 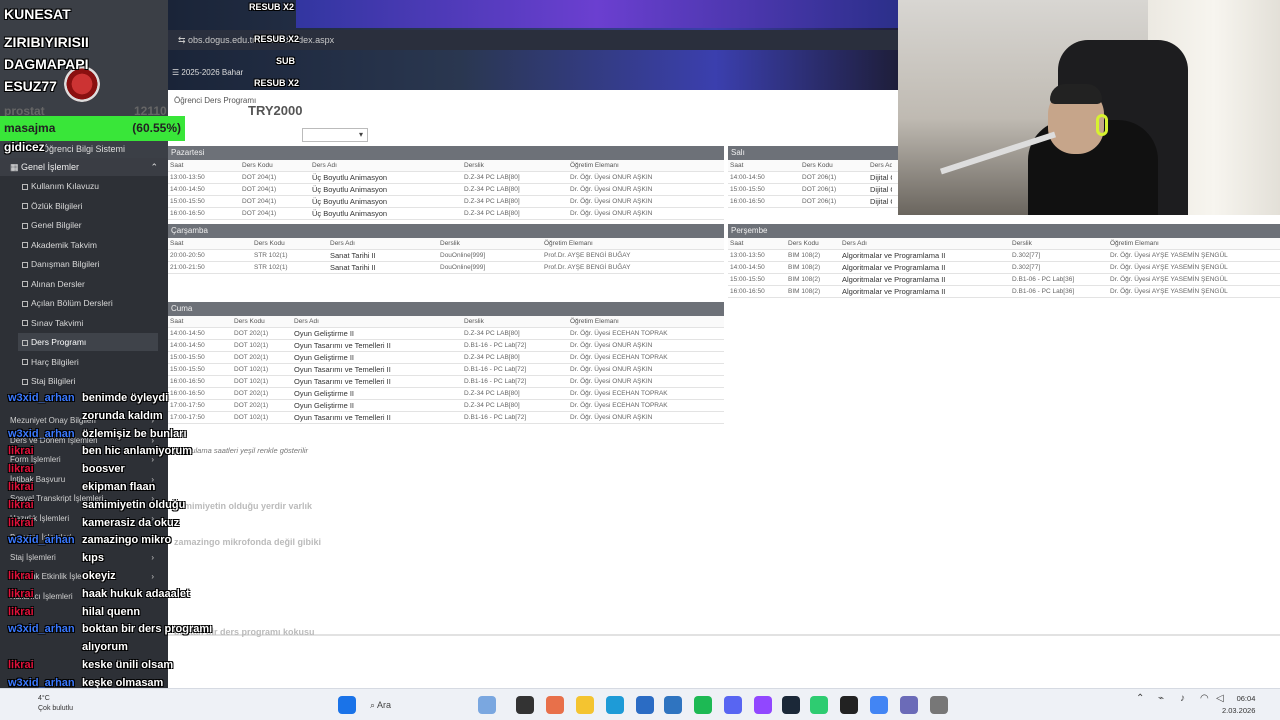 I want to click on table-cell: Oyun Geliştirme II, so click(x=324, y=357).